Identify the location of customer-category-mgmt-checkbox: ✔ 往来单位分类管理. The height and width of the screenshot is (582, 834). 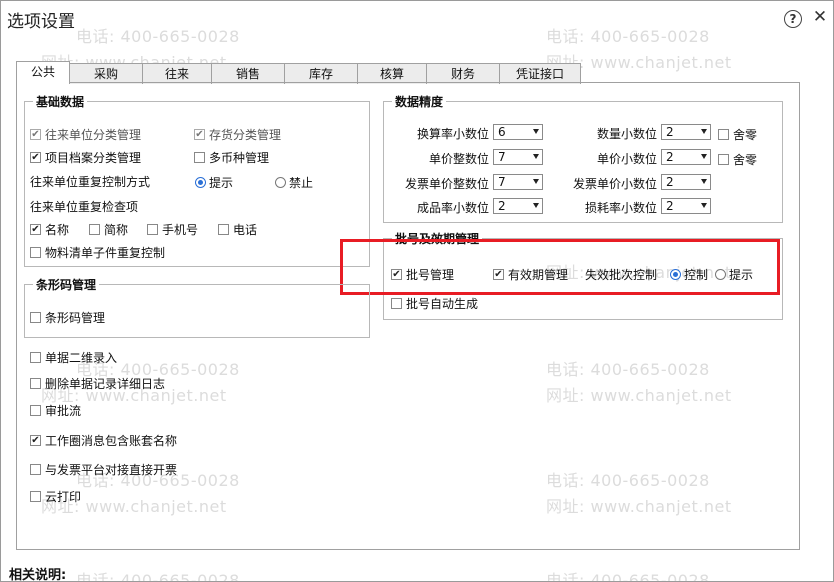
(85, 134).